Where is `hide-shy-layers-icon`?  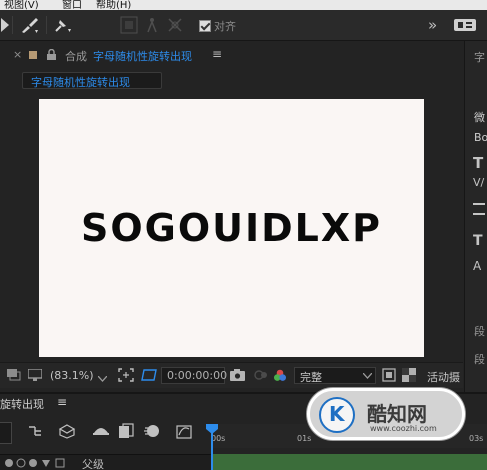
hide-shy-layers-icon is located at coordinates (101, 431).